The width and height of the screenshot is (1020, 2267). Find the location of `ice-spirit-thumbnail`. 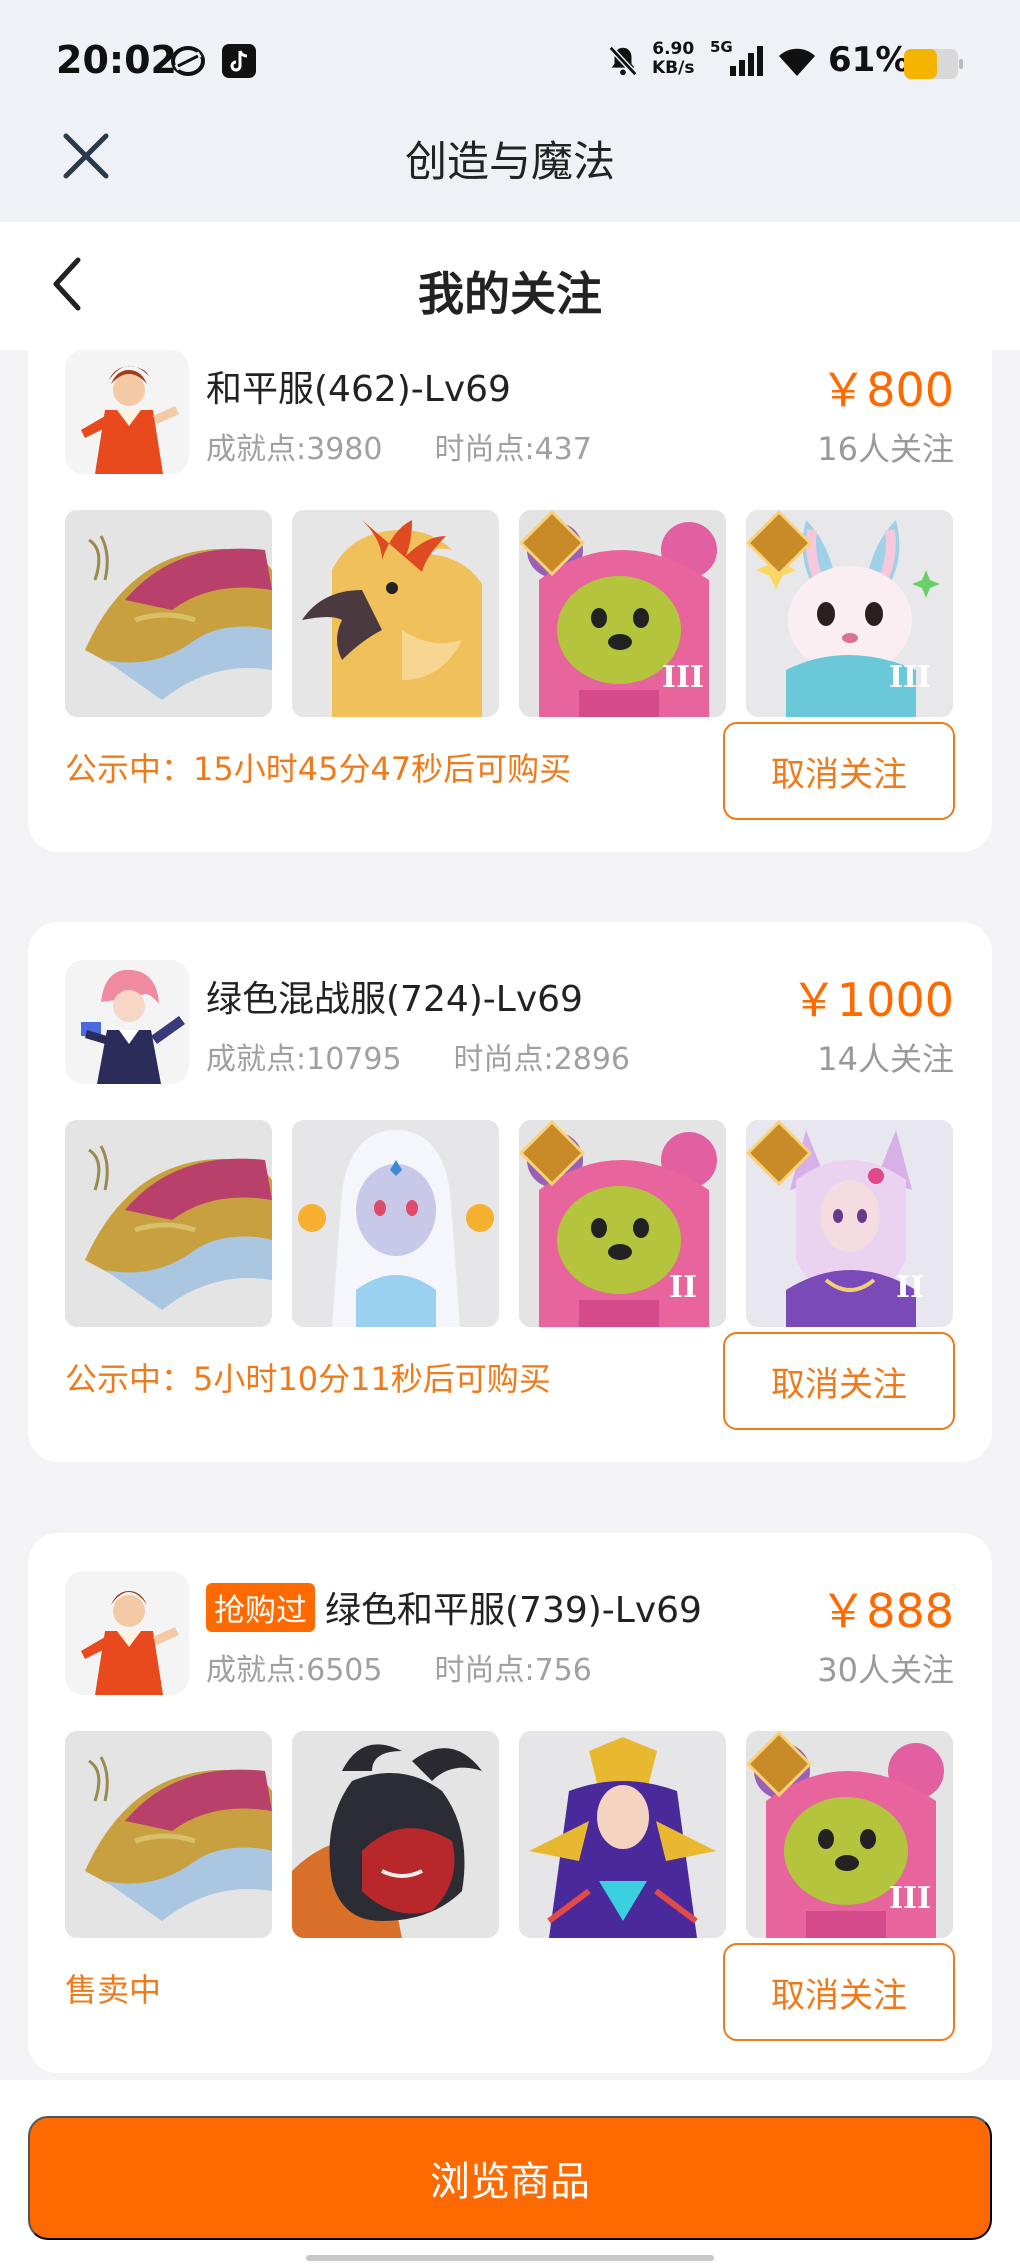

ice-spirit-thumbnail is located at coordinates (395, 1223).